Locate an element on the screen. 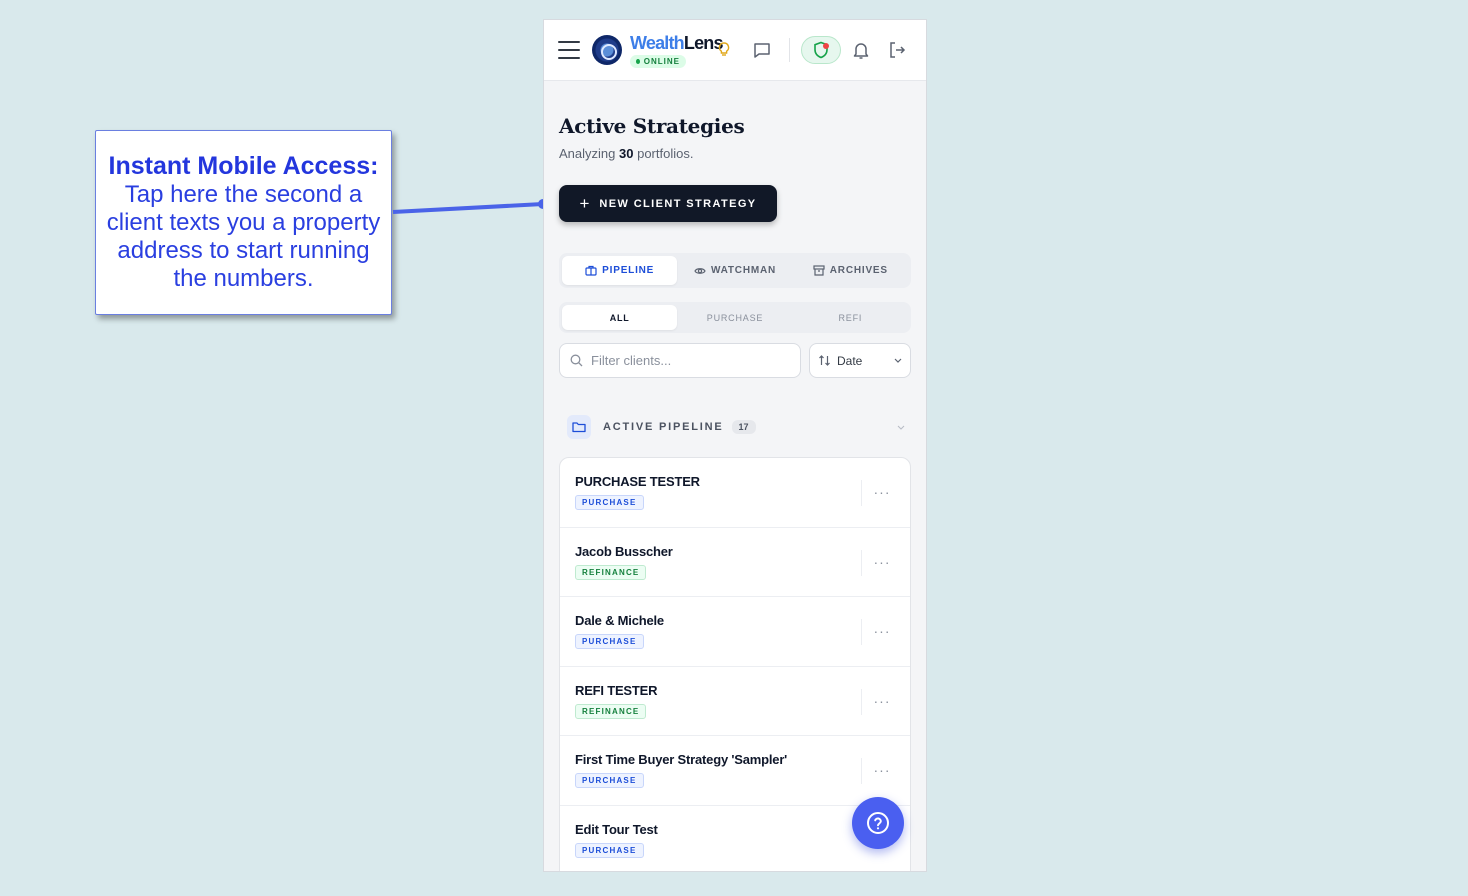 The image size is (1468, 896). tab-pipeline: PIPELINE is located at coordinates (620, 270).